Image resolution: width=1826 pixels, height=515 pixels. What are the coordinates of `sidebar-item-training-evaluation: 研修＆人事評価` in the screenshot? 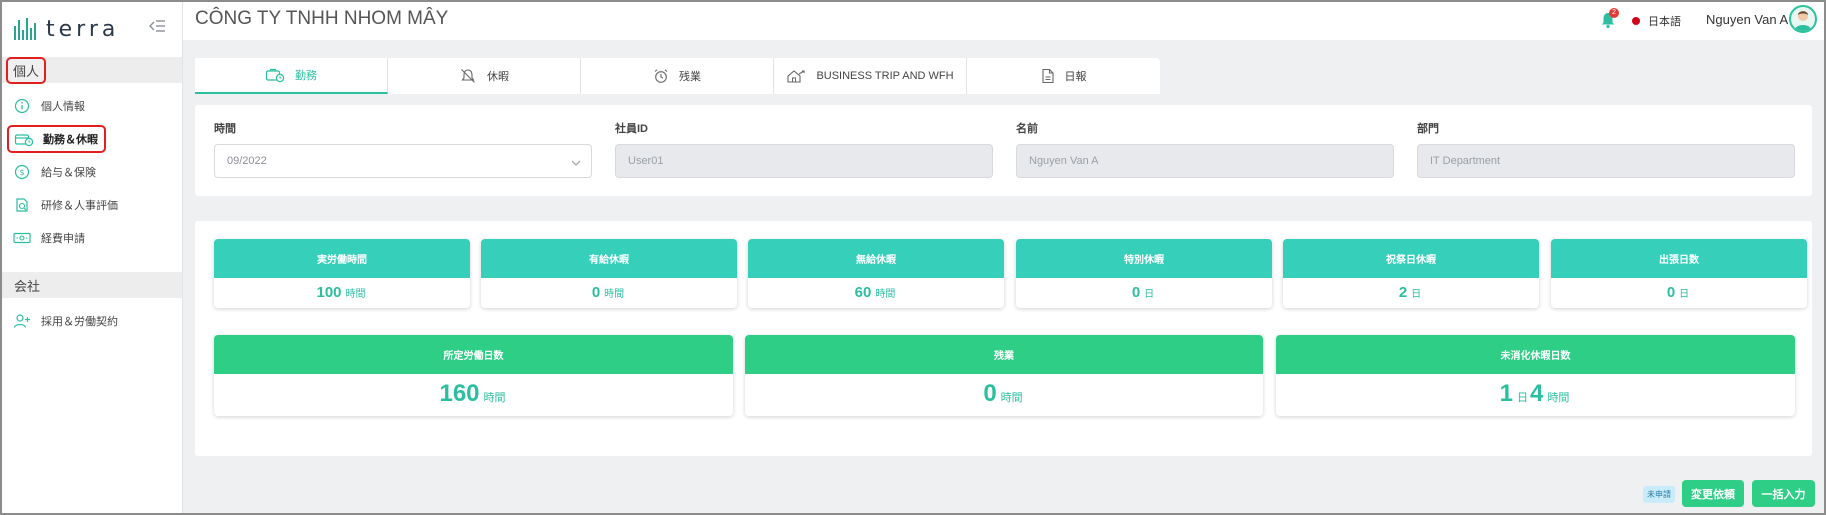 It's located at (65, 205).